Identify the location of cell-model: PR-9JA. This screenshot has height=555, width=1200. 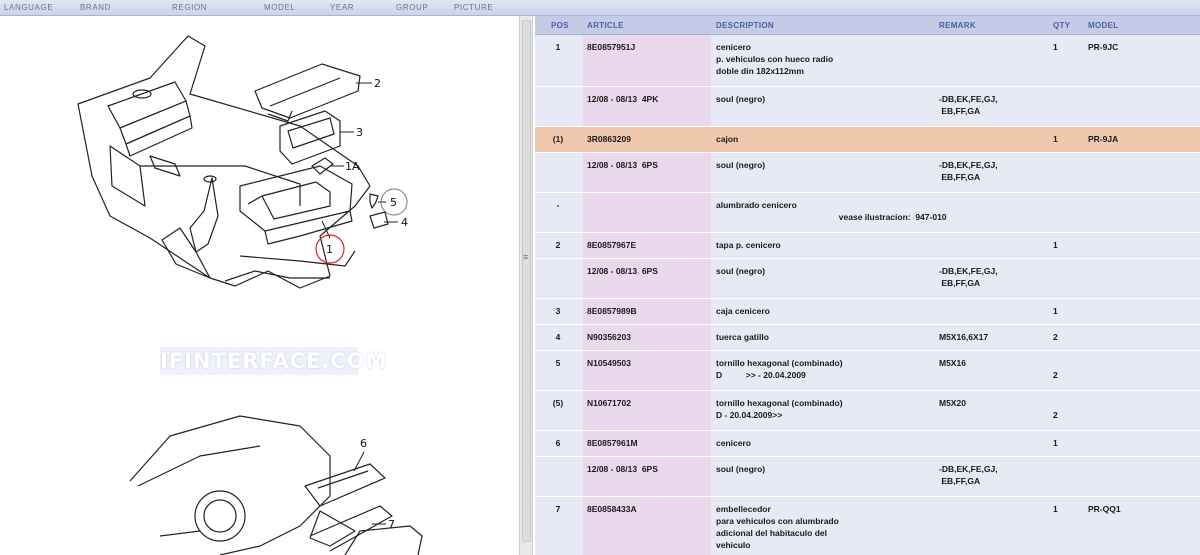
(1103, 139).